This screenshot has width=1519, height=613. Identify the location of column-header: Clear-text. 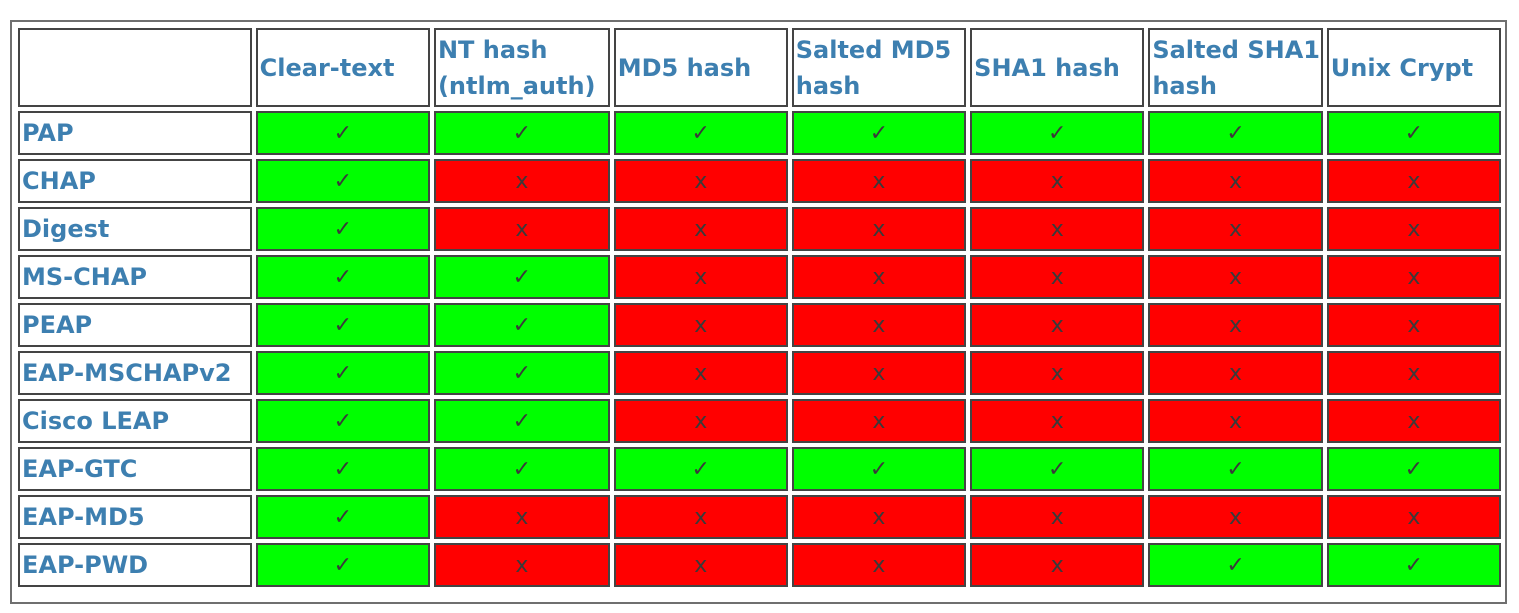
(342, 67).